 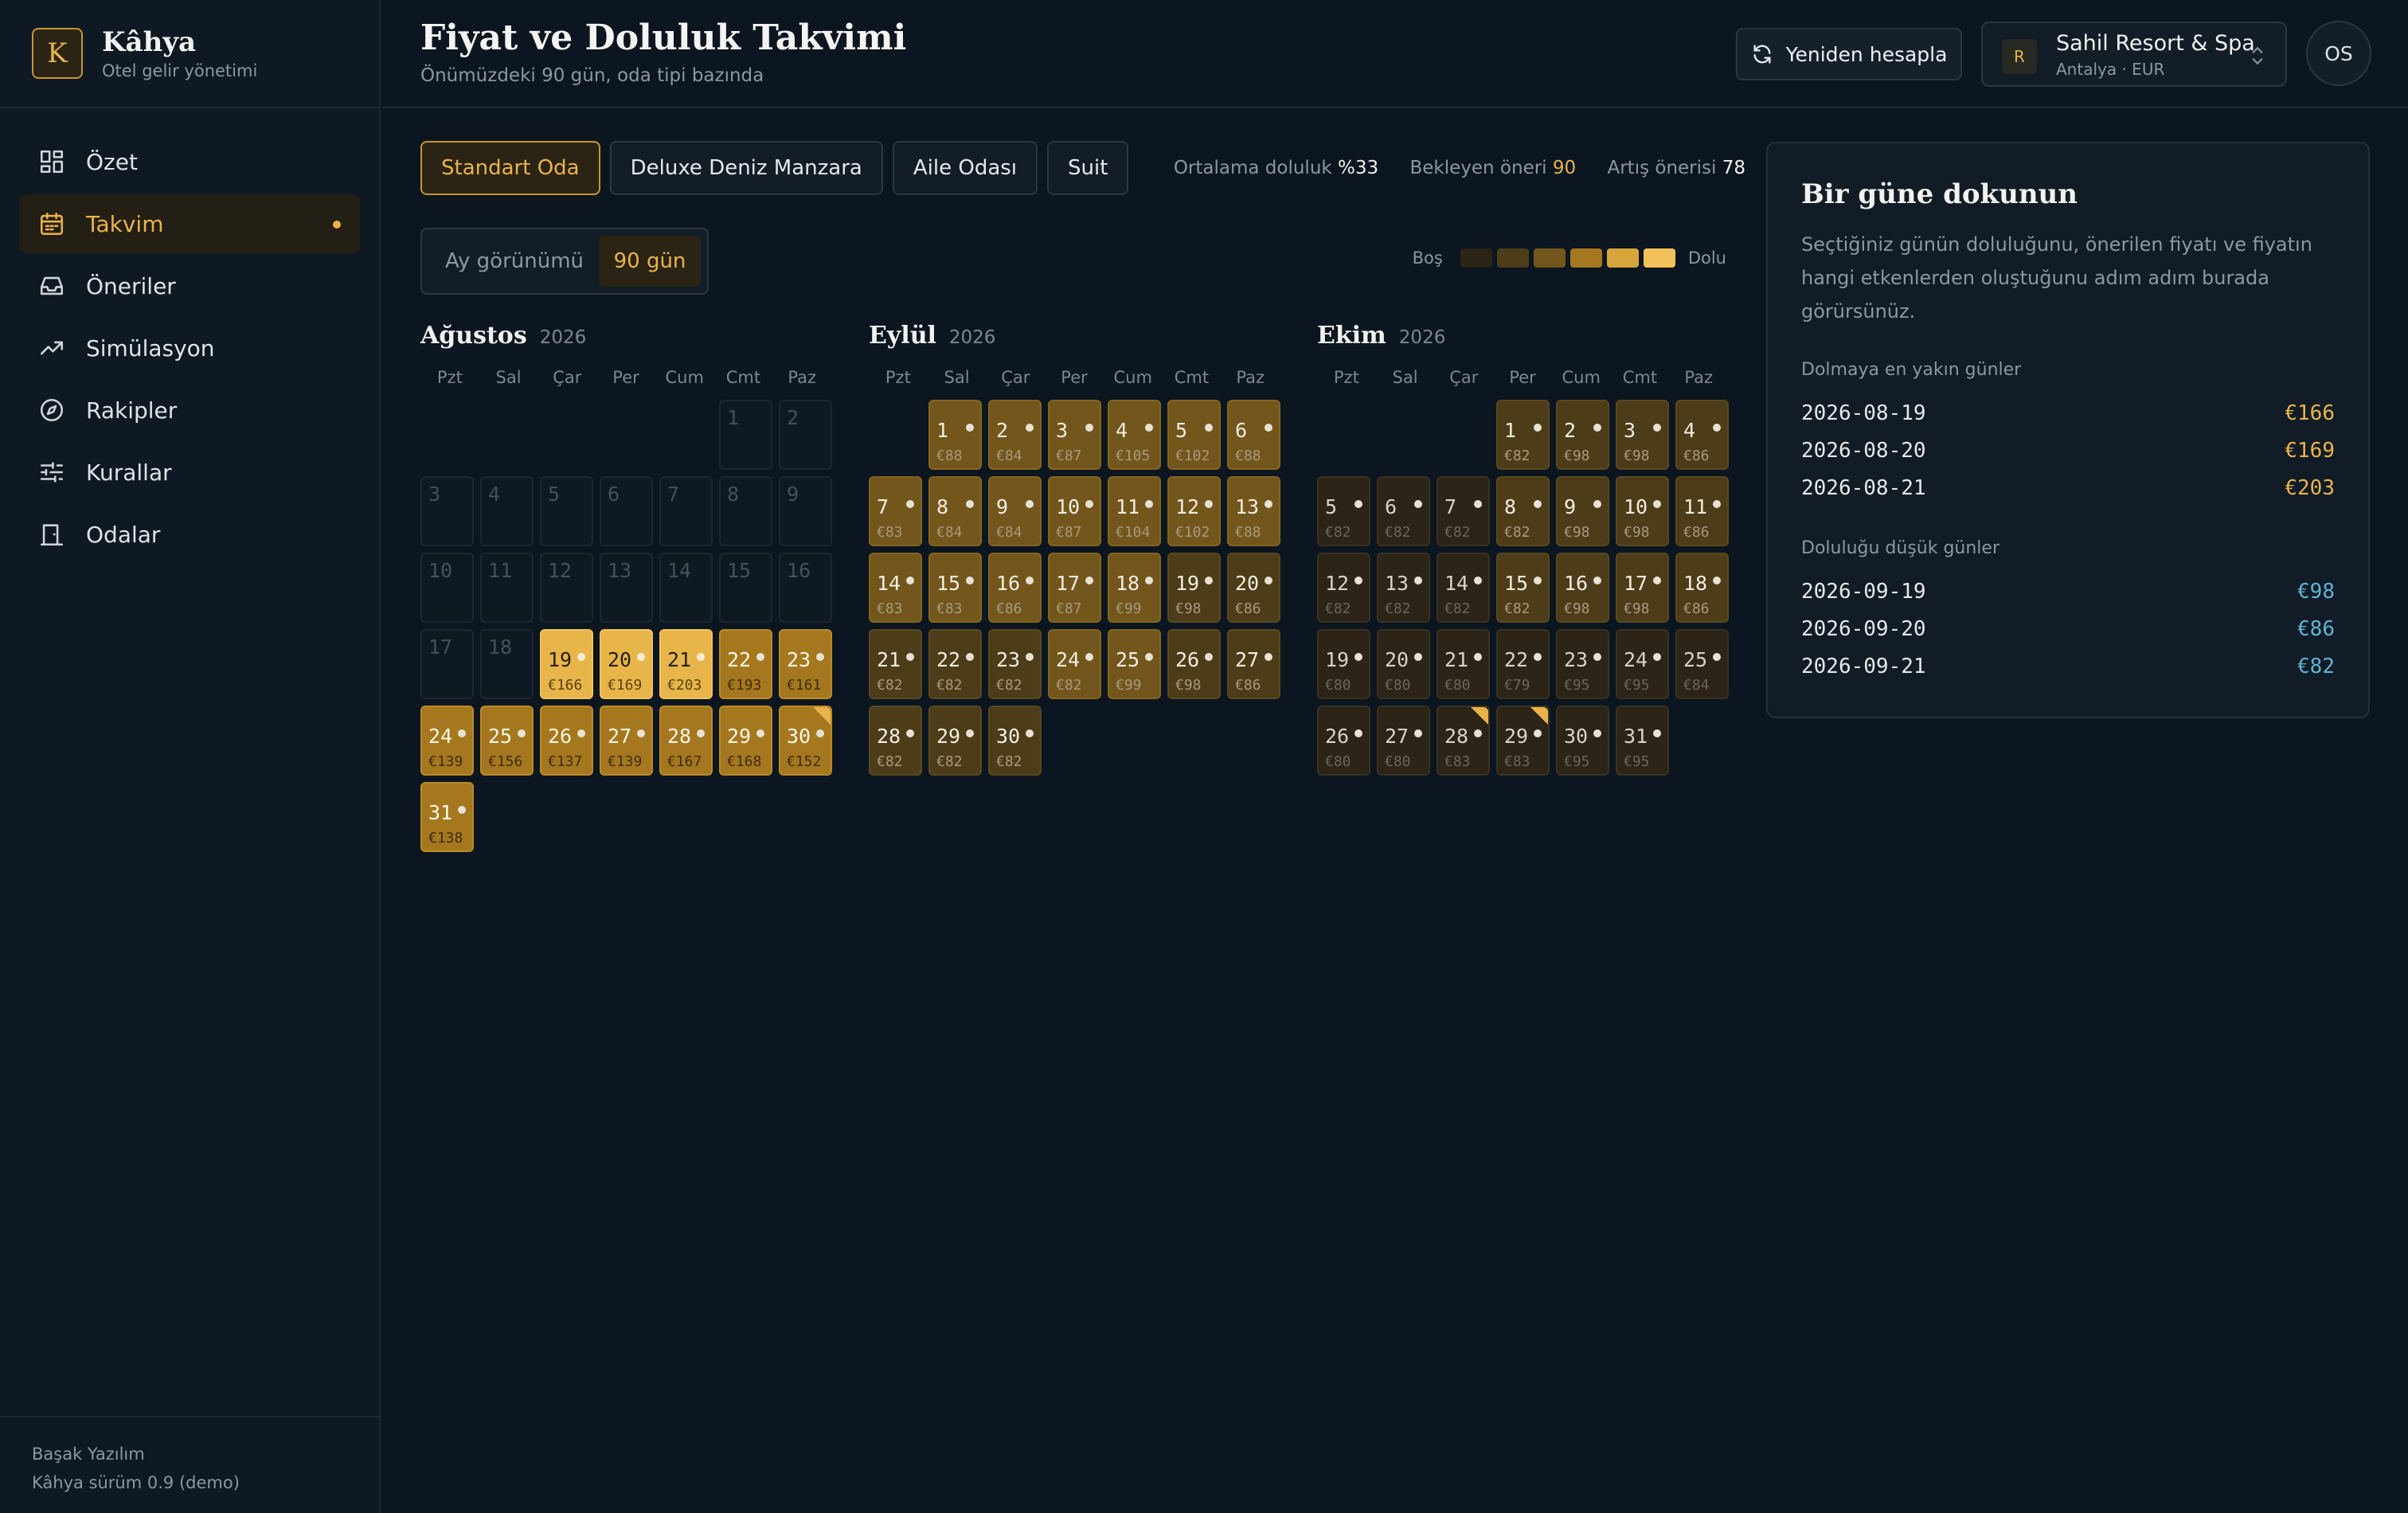 What do you see at coordinates (189, 286) in the screenshot?
I see `sidebar-item-2: Öneriler` at bounding box center [189, 286].